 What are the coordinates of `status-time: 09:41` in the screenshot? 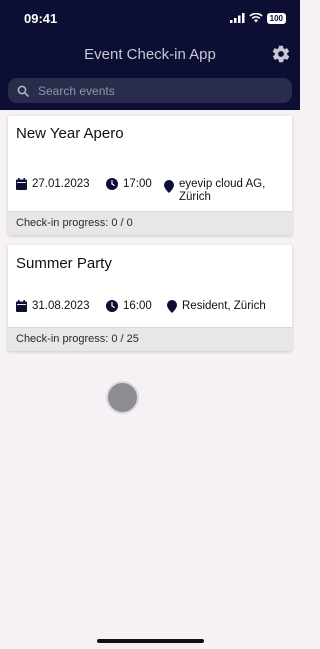 It's located at (41, 18).